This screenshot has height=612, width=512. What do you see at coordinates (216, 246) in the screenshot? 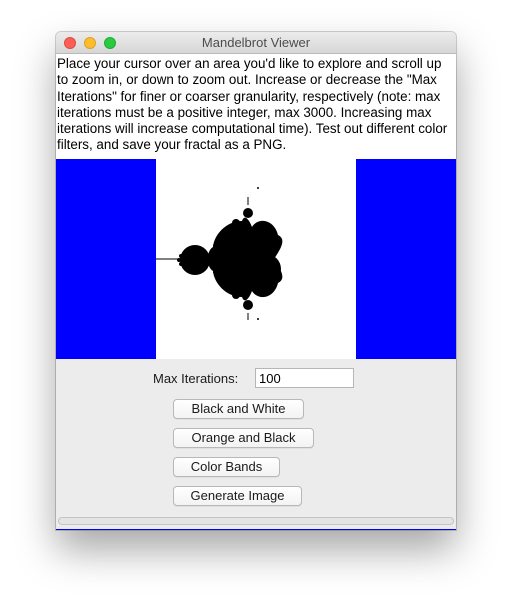
I see `set-left-bulb-top` at bounding box center [216, 246].